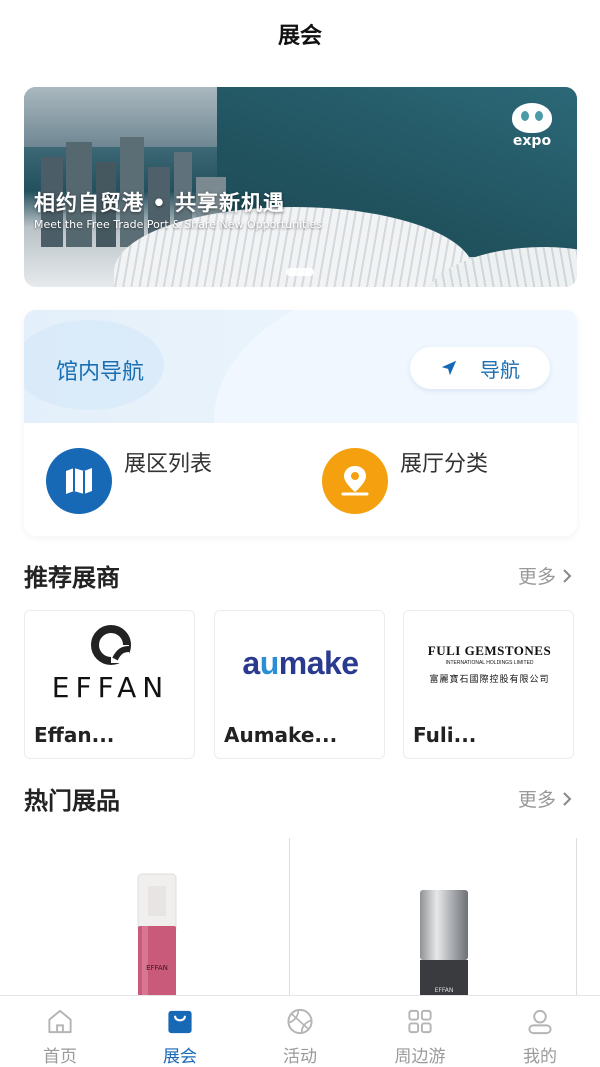 Image resolution: width=600 pixels, height=1067 pixels. I want to click on top-header: 展会, so click(300, 34).